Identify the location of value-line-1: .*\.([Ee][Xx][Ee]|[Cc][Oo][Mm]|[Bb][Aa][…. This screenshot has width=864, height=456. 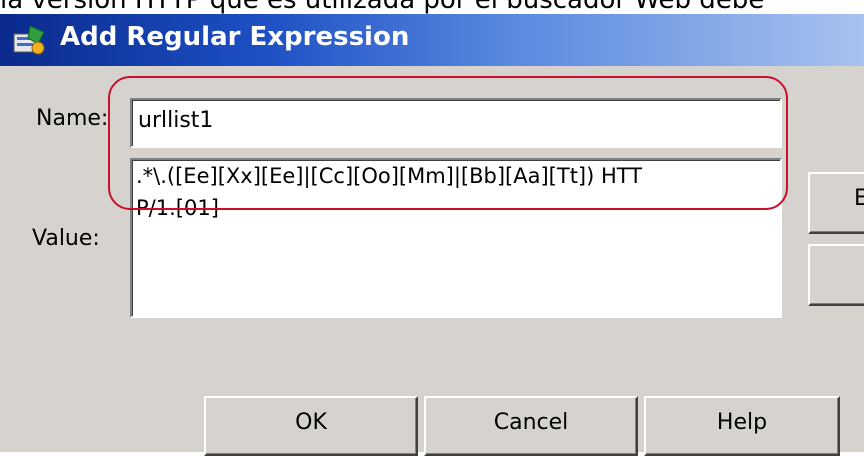
(389, 176).